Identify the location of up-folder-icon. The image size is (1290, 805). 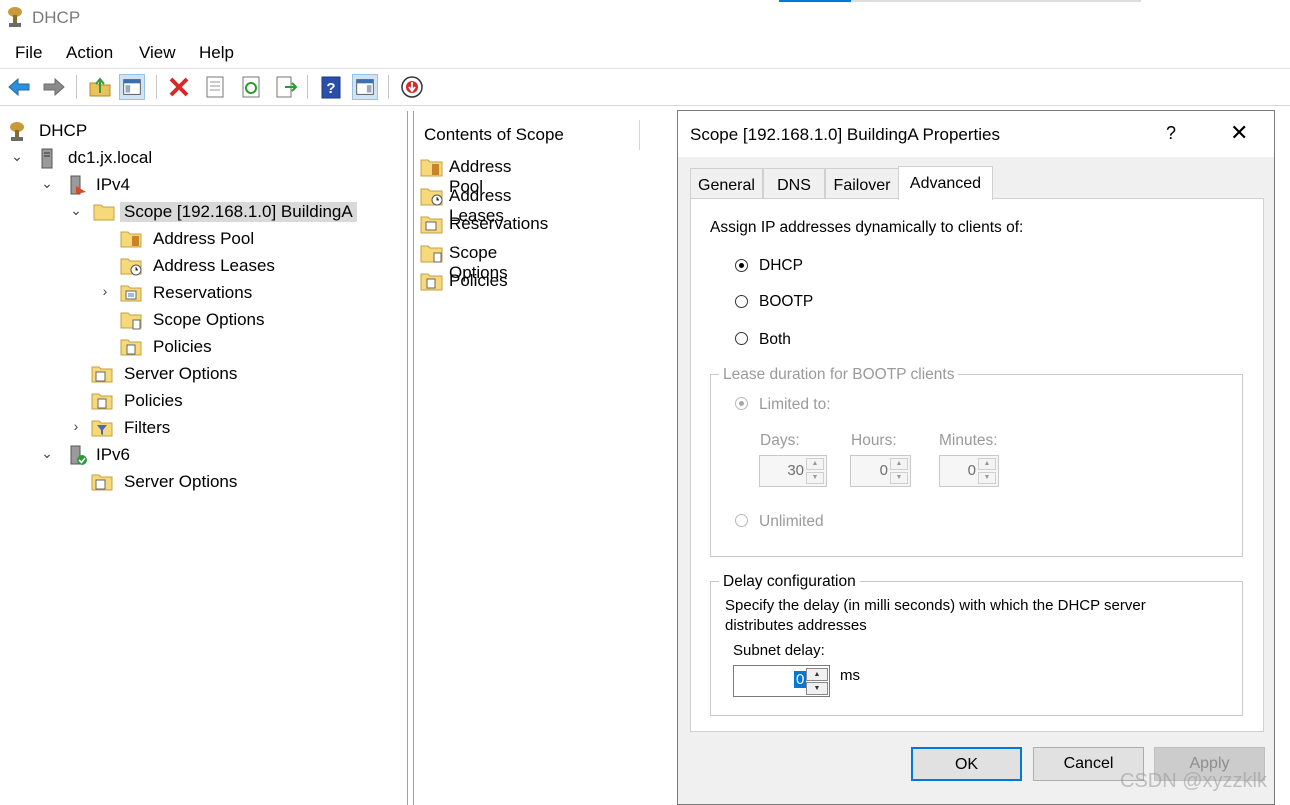
(100, 87).